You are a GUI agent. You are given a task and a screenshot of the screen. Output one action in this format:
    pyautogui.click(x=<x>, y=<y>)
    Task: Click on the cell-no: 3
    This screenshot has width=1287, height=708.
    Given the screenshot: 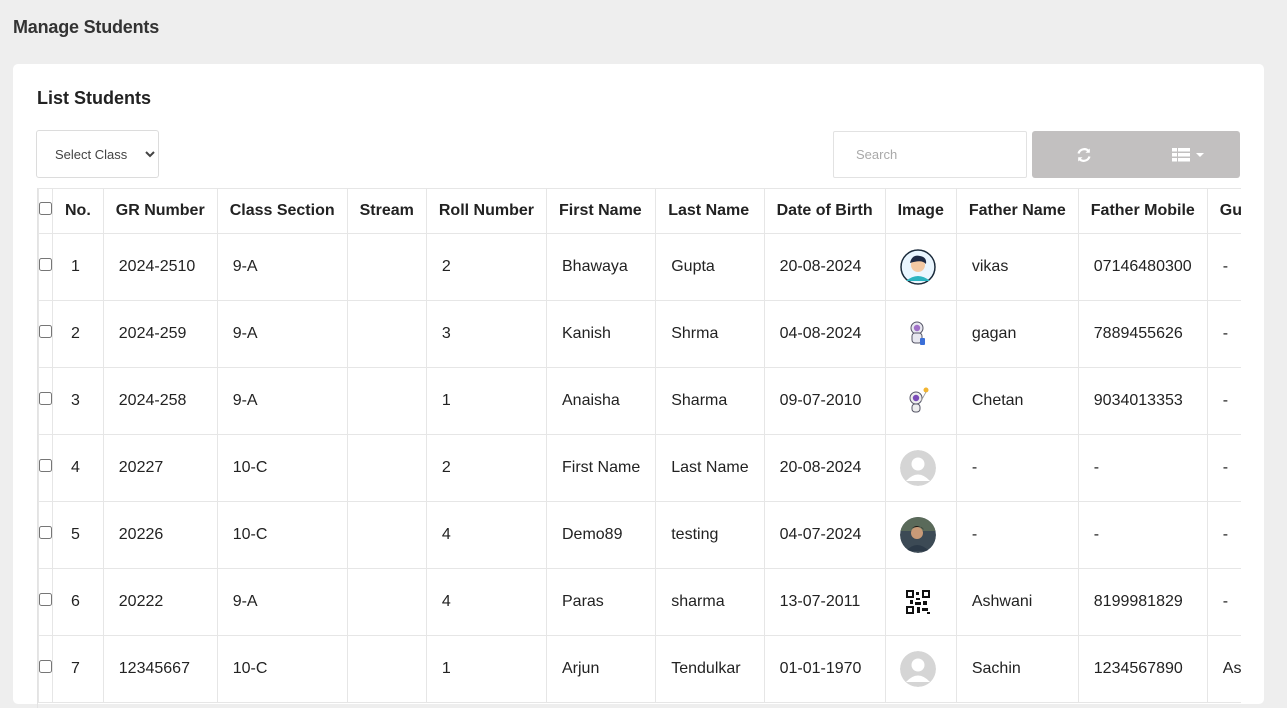 What is the action you would take?
    pyautogui.click(x=78, y=401)
    